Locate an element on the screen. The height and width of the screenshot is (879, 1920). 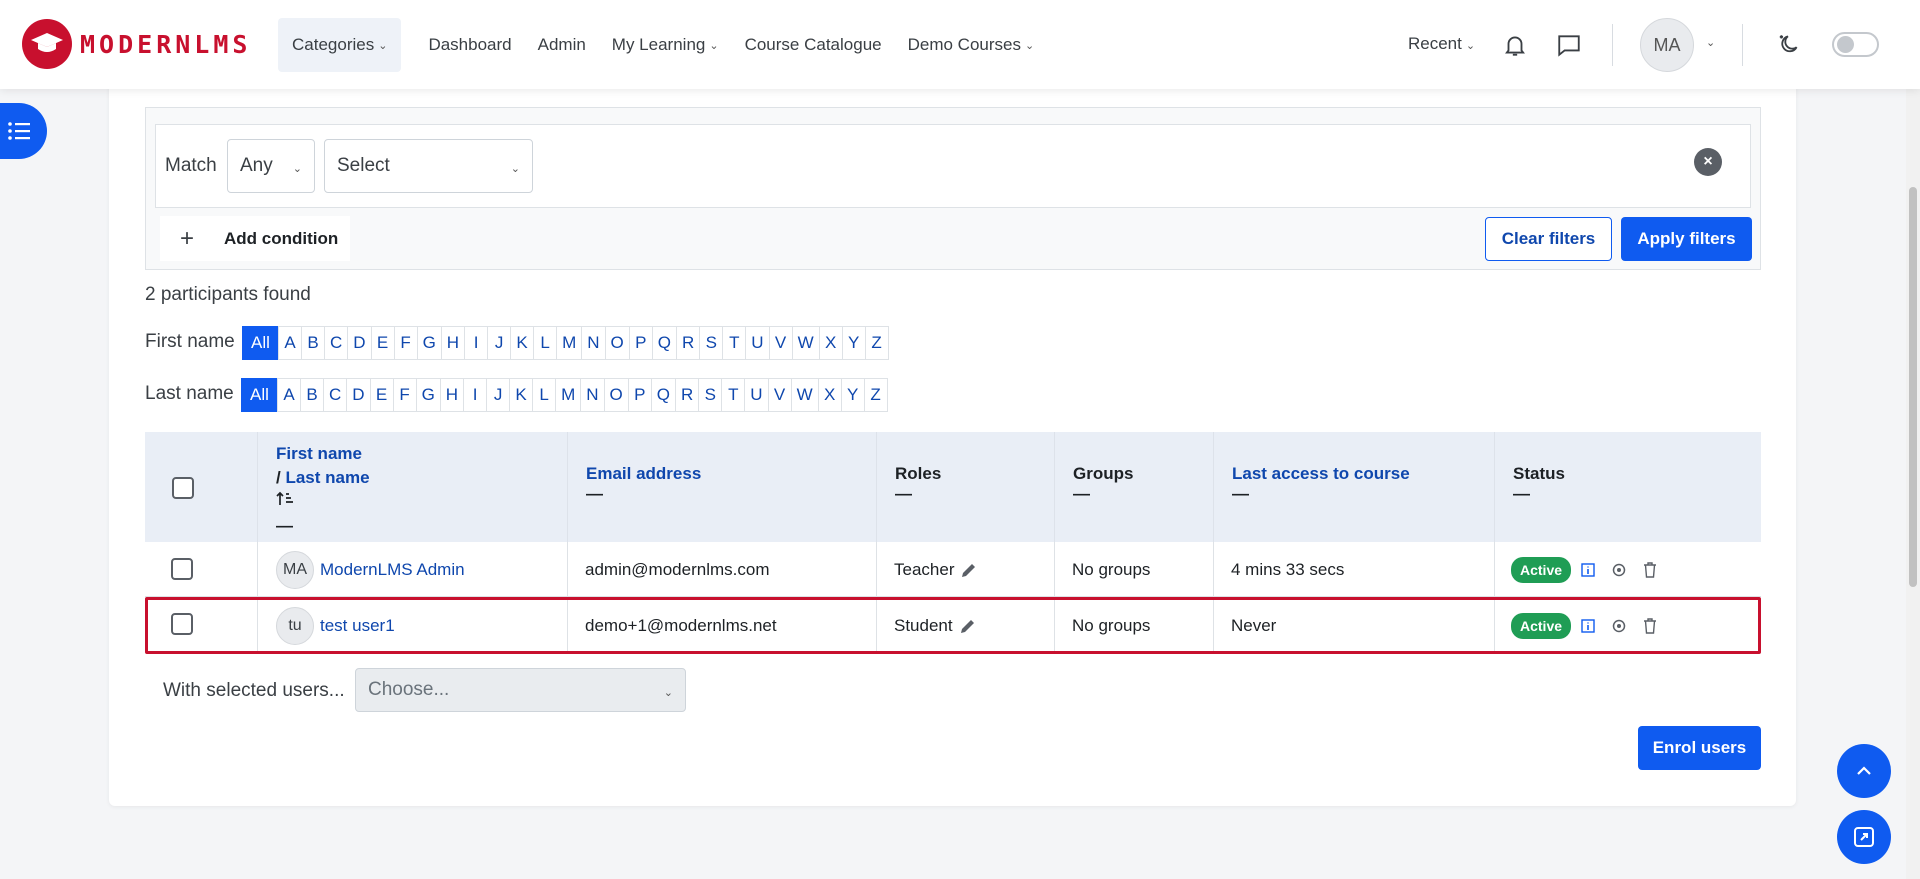
match-select: Any ⌄ is located at coordinates (271, 166).